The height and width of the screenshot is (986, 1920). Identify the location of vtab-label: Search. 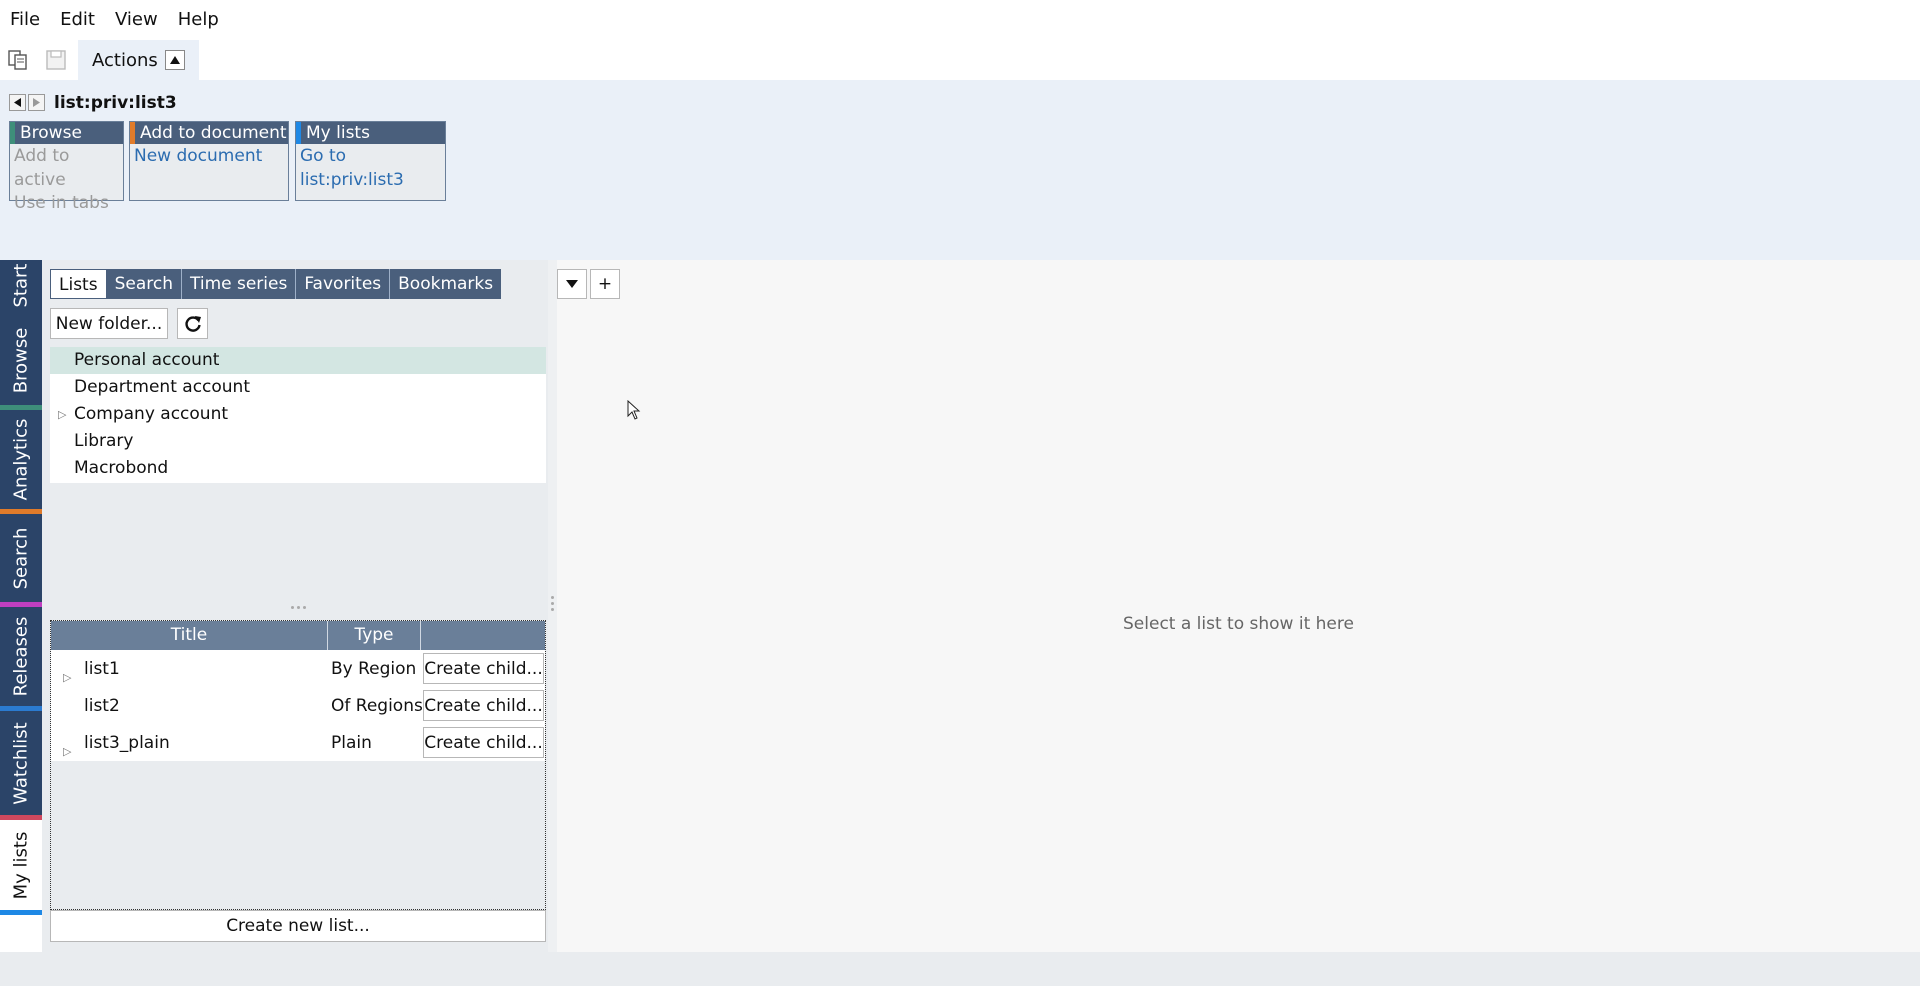
(21, 558).